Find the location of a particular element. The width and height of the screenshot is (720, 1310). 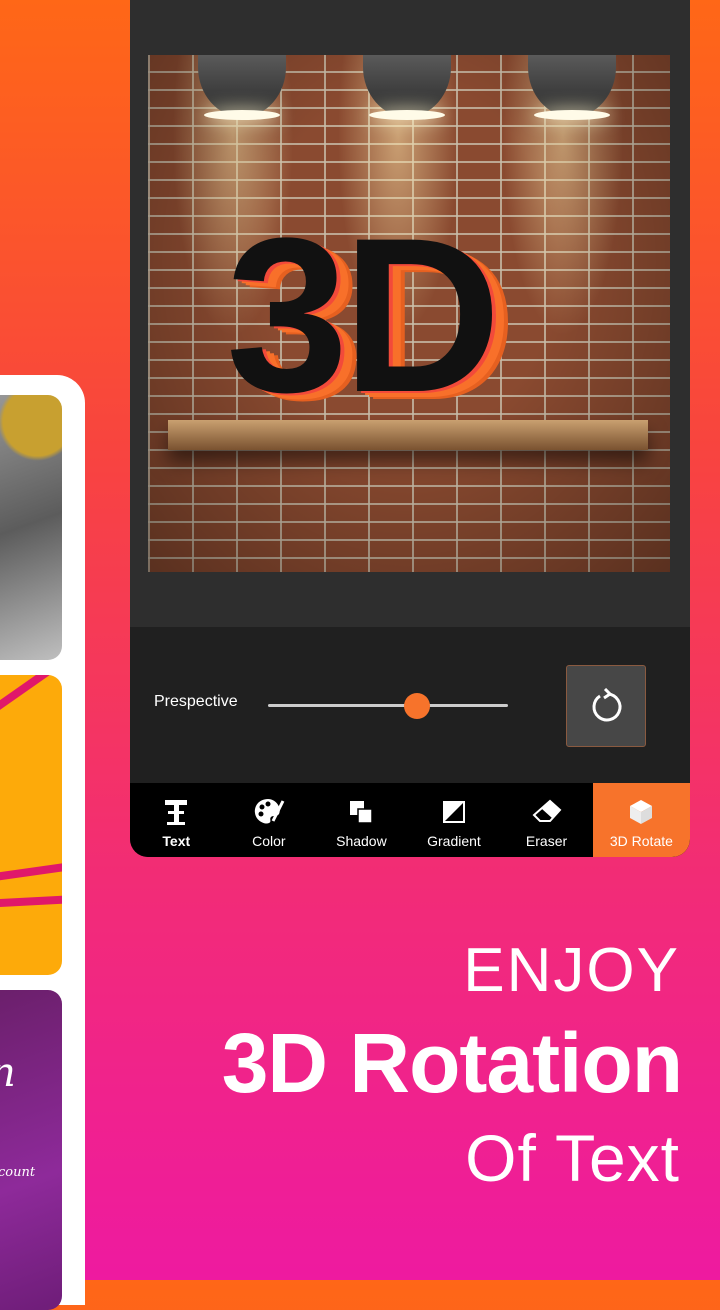

text-icon is located at coordinates (176, 812).